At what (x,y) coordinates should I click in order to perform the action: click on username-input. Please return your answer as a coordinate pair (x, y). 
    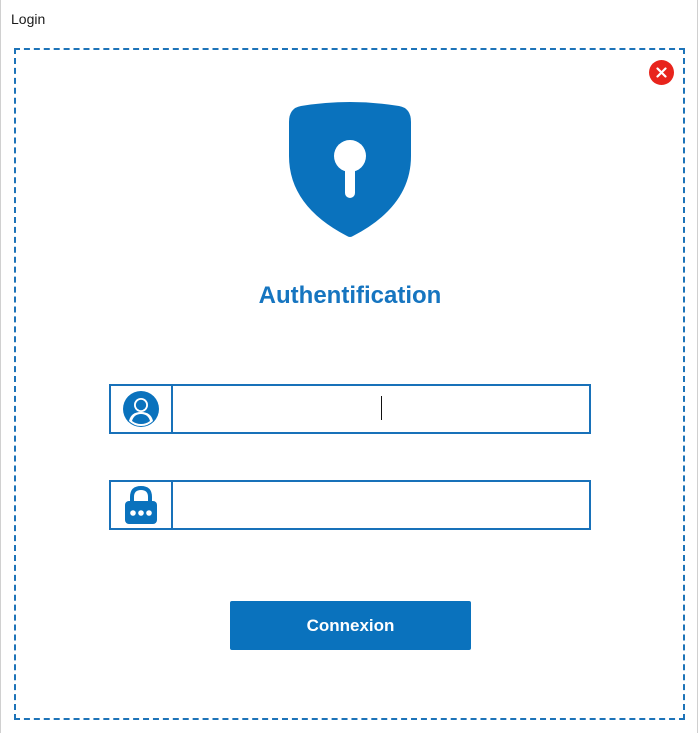
    Looking at the image, I should click on (379, 409).